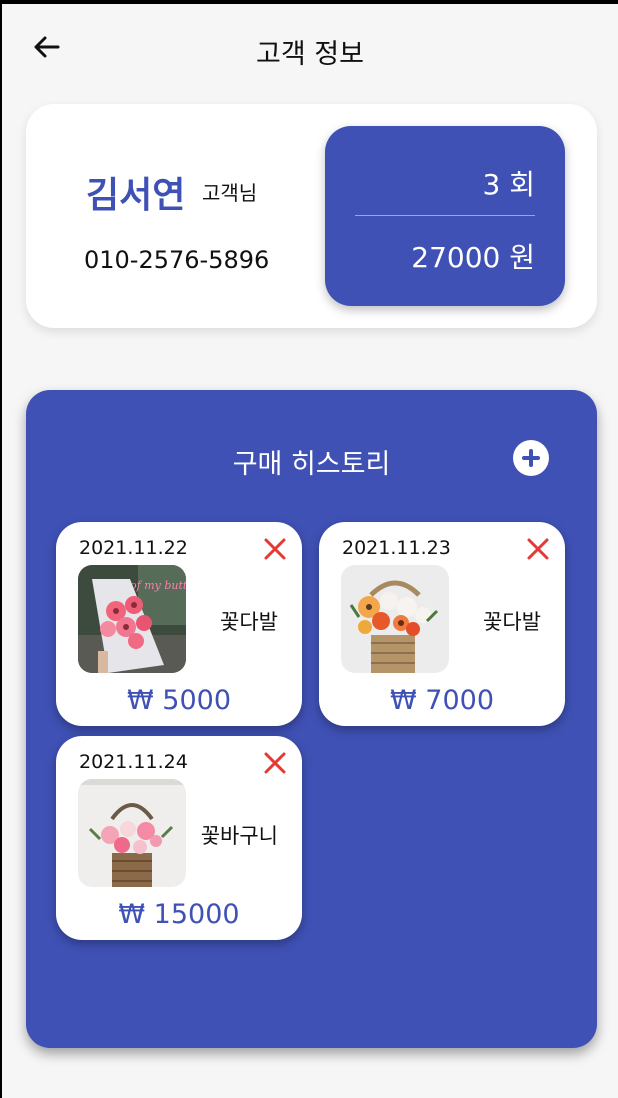  I want to click on total-amount: 27000 원, so click(473, 257).